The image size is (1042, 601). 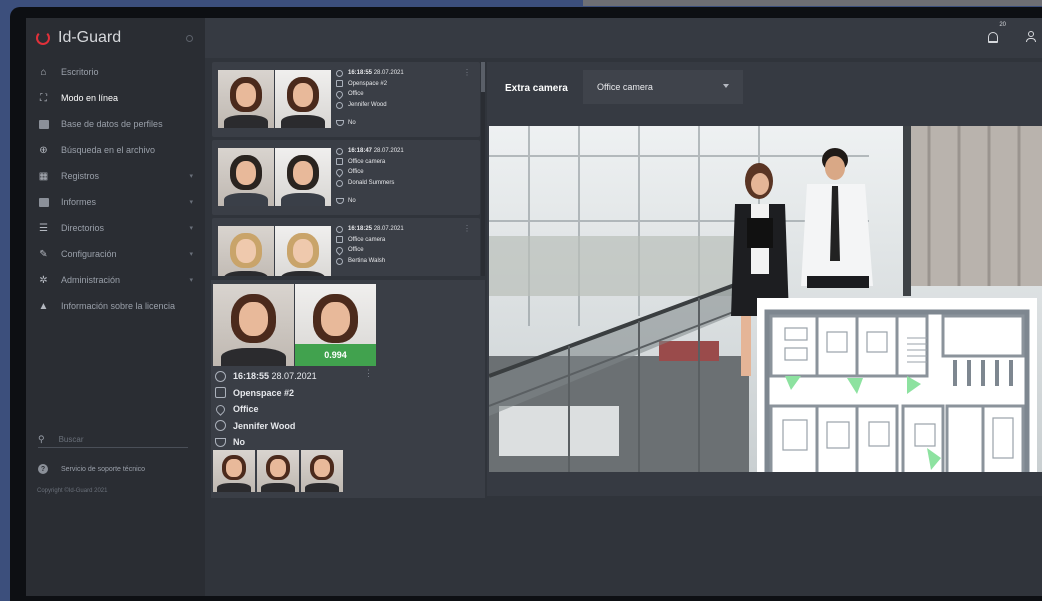 I want to click on sidebar-item-informes: Informes ▾, so click(x=115, y=202).